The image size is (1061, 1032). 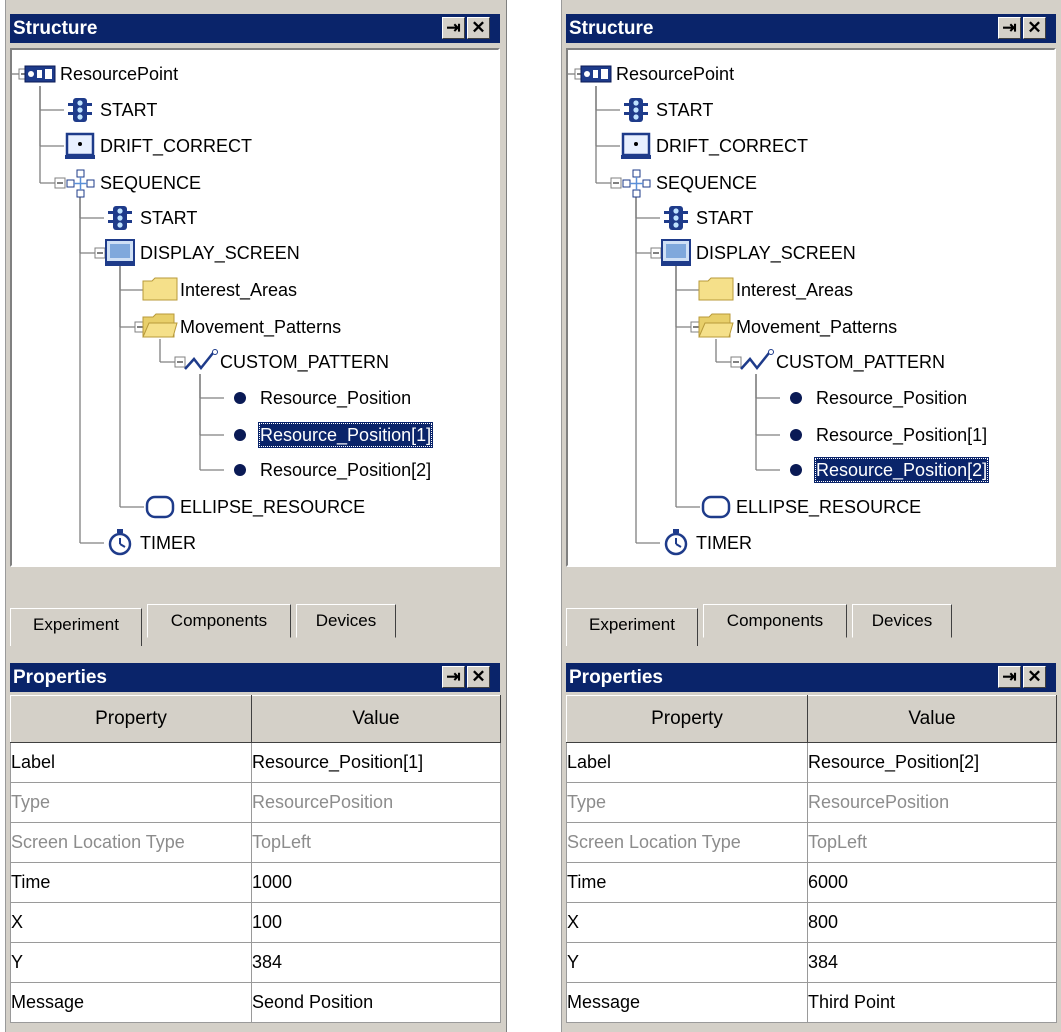 I want to click on table-row: Message Seond Position, so click(x=255, y=1002).